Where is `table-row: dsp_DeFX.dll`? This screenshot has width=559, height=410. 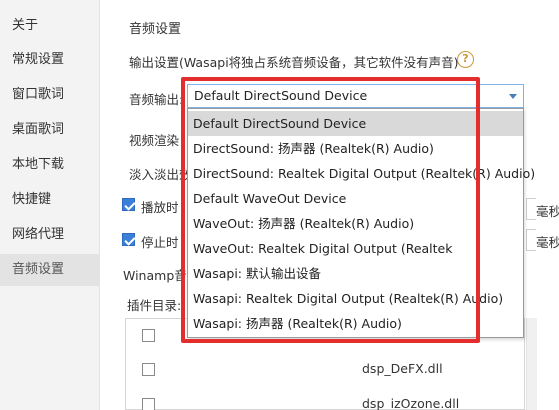
table-row: dsp_DeFX.dll is located at coordinates (325, 370).